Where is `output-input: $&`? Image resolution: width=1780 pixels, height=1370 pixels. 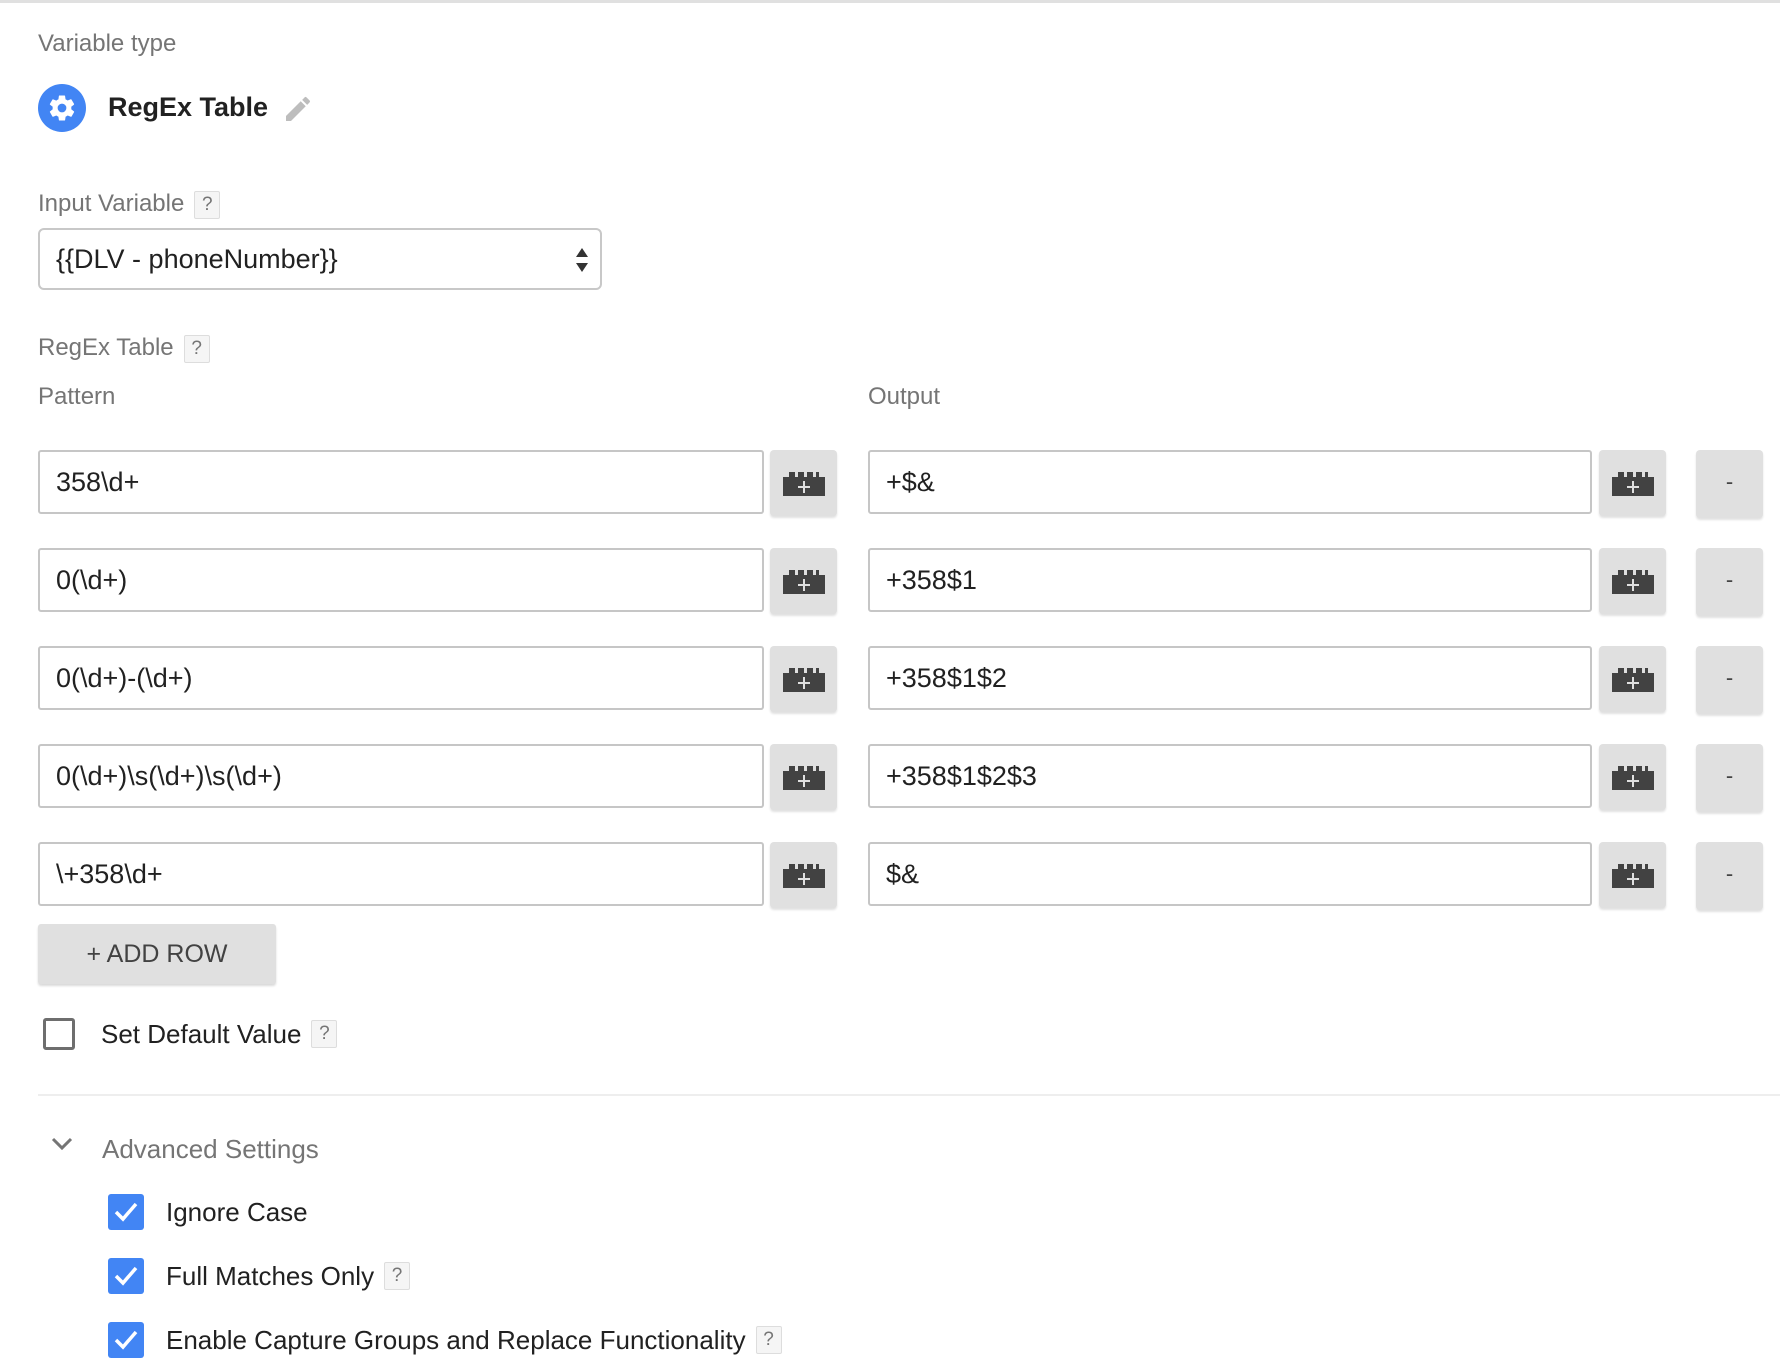 output-input: $& is located at coordinates (1230, 874).